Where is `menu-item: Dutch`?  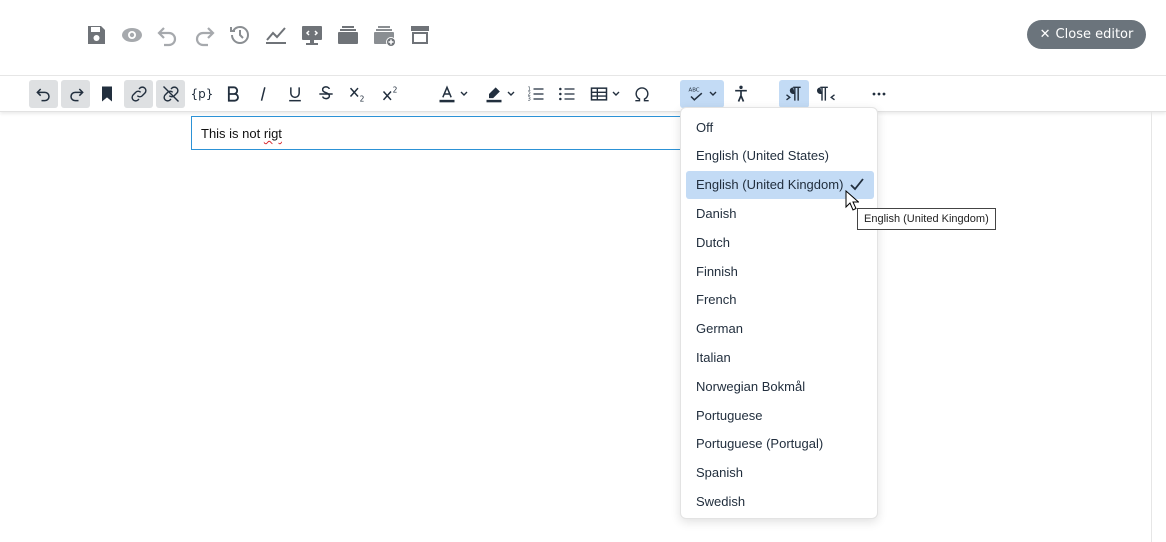
menu-item: Dutch is located at coordinates (780, 242).